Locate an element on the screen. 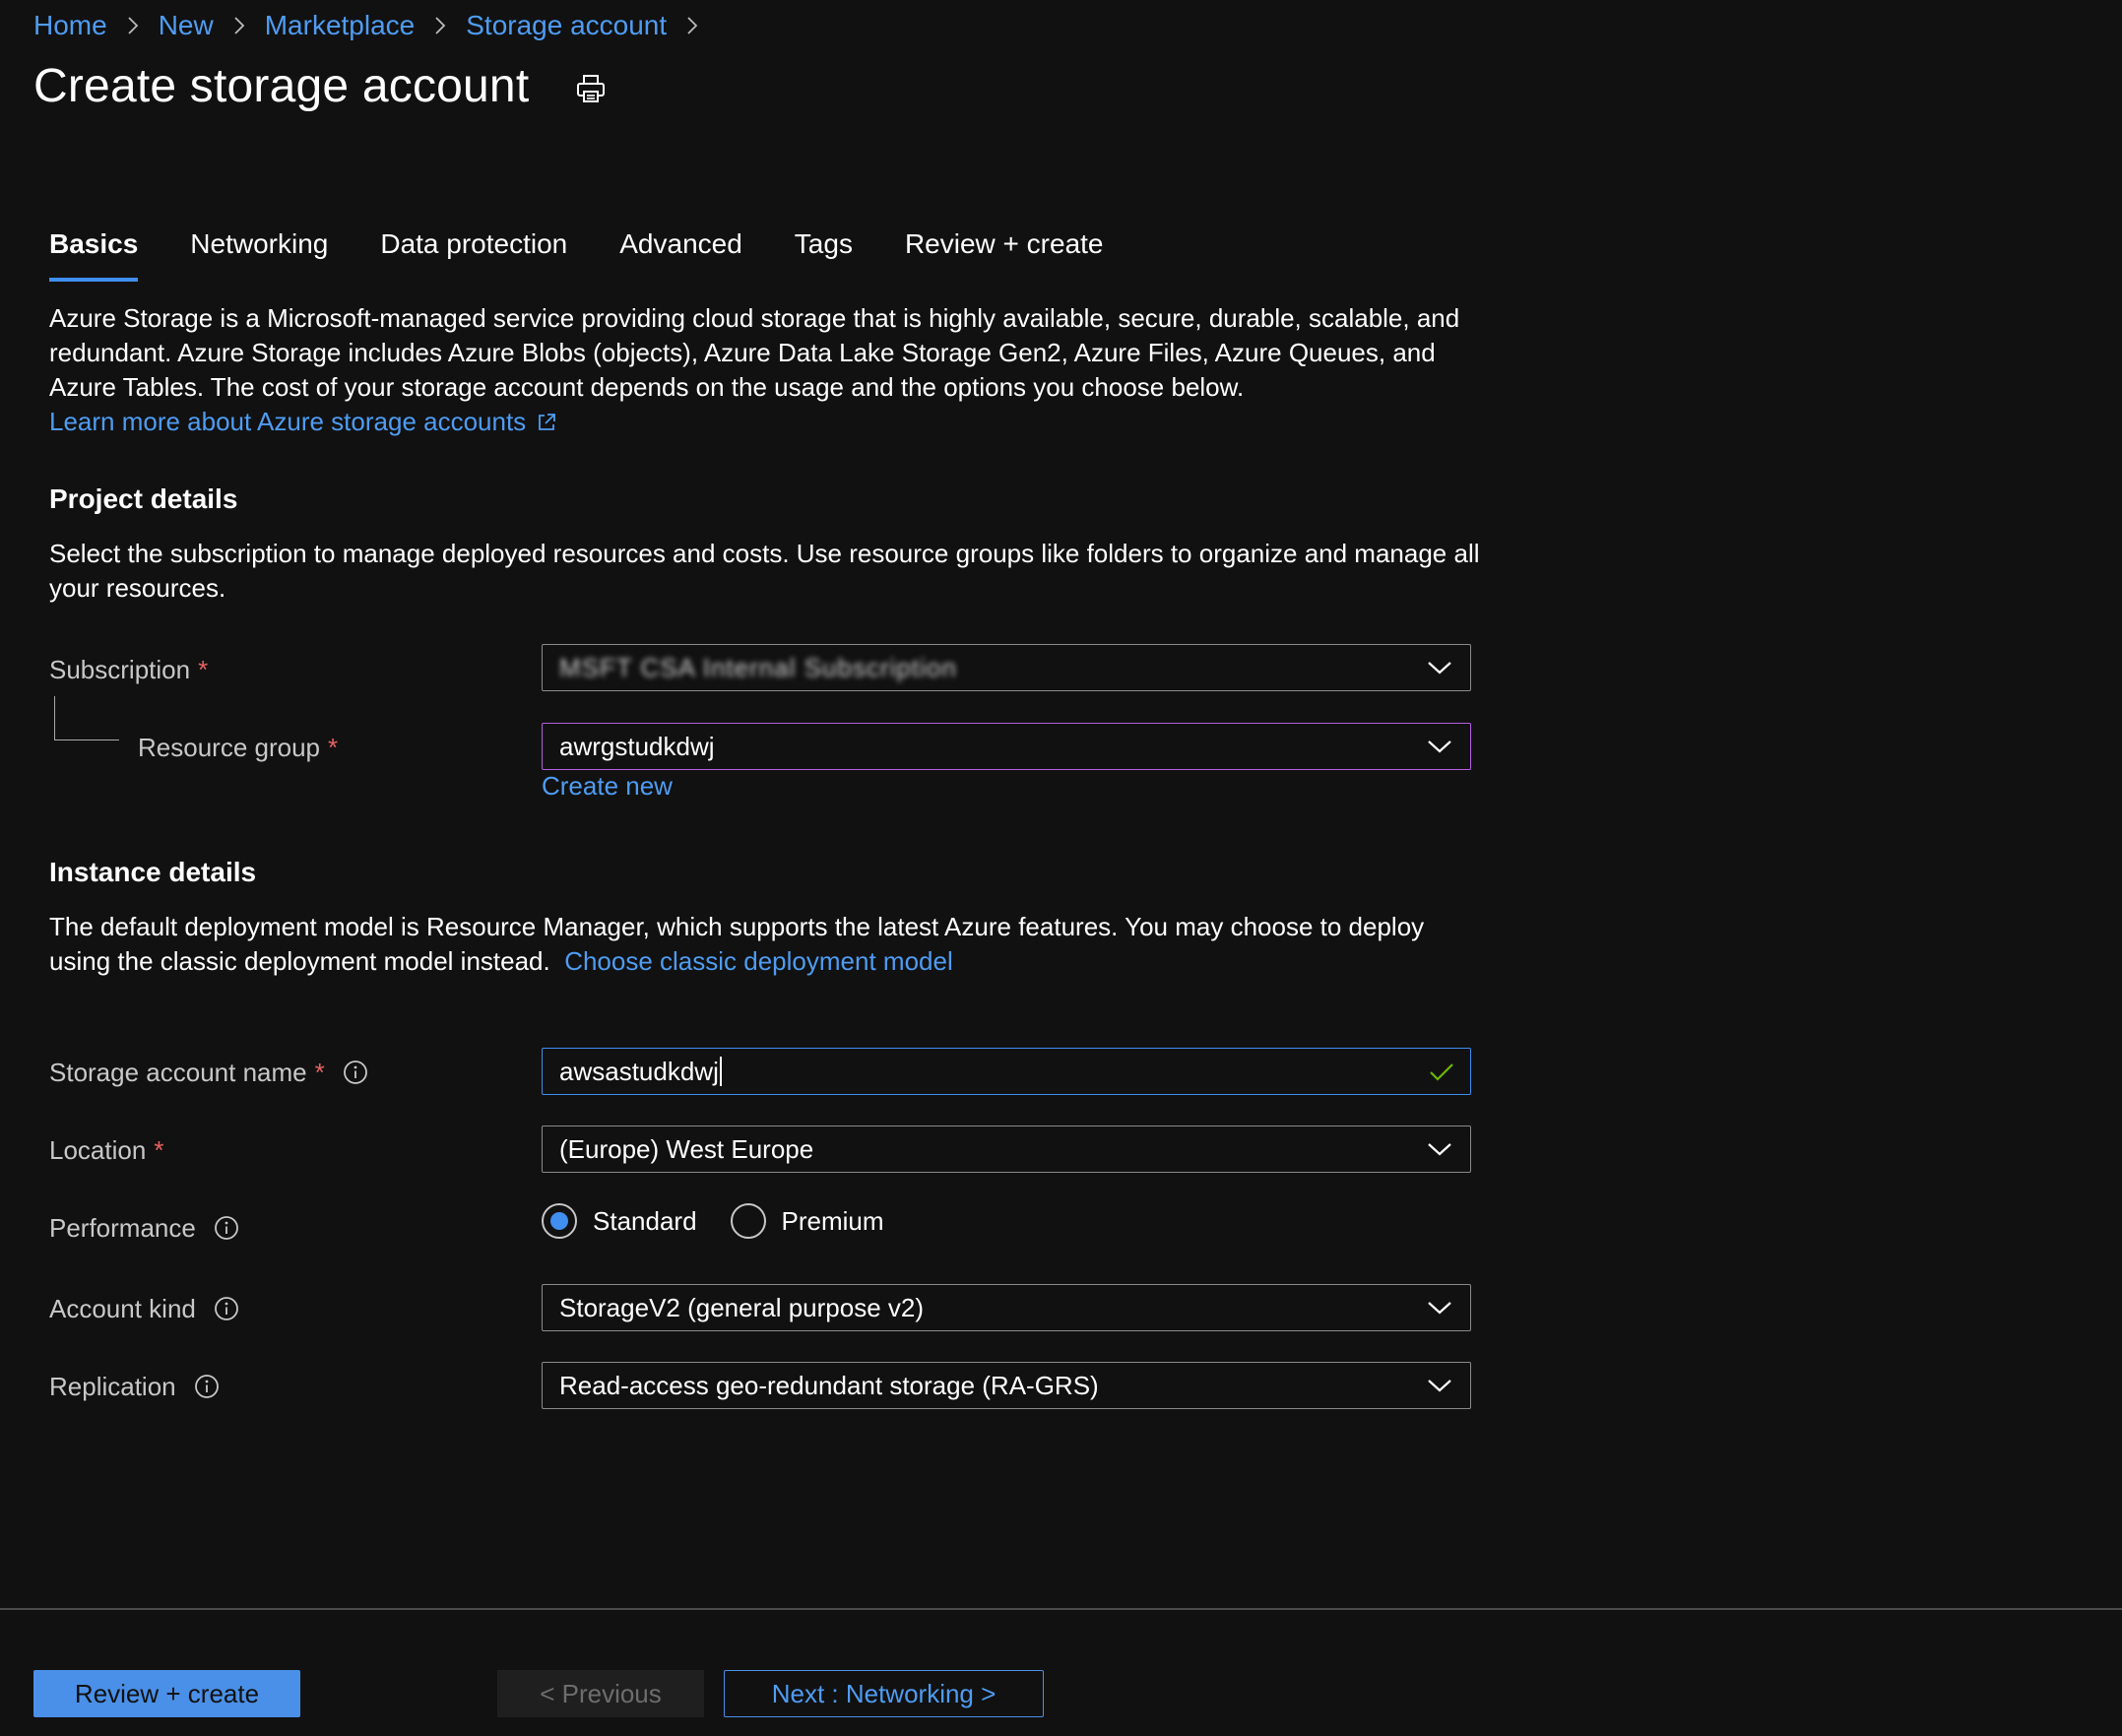 The width and height of the screenshot is (2122, 1736). storage-account-name-input: awsastudkdwj is located at coordinates (1007, 1071).